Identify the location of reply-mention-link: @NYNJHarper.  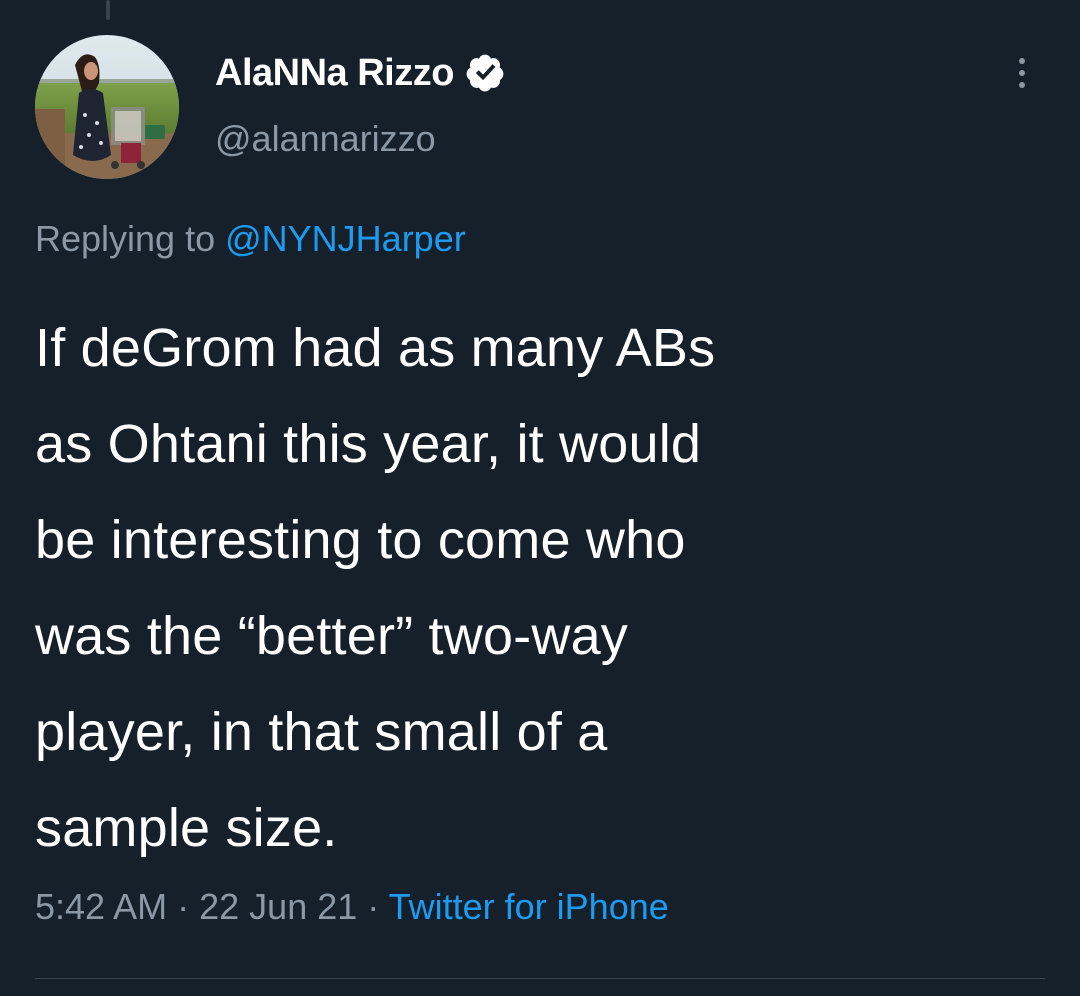
(345, 238).